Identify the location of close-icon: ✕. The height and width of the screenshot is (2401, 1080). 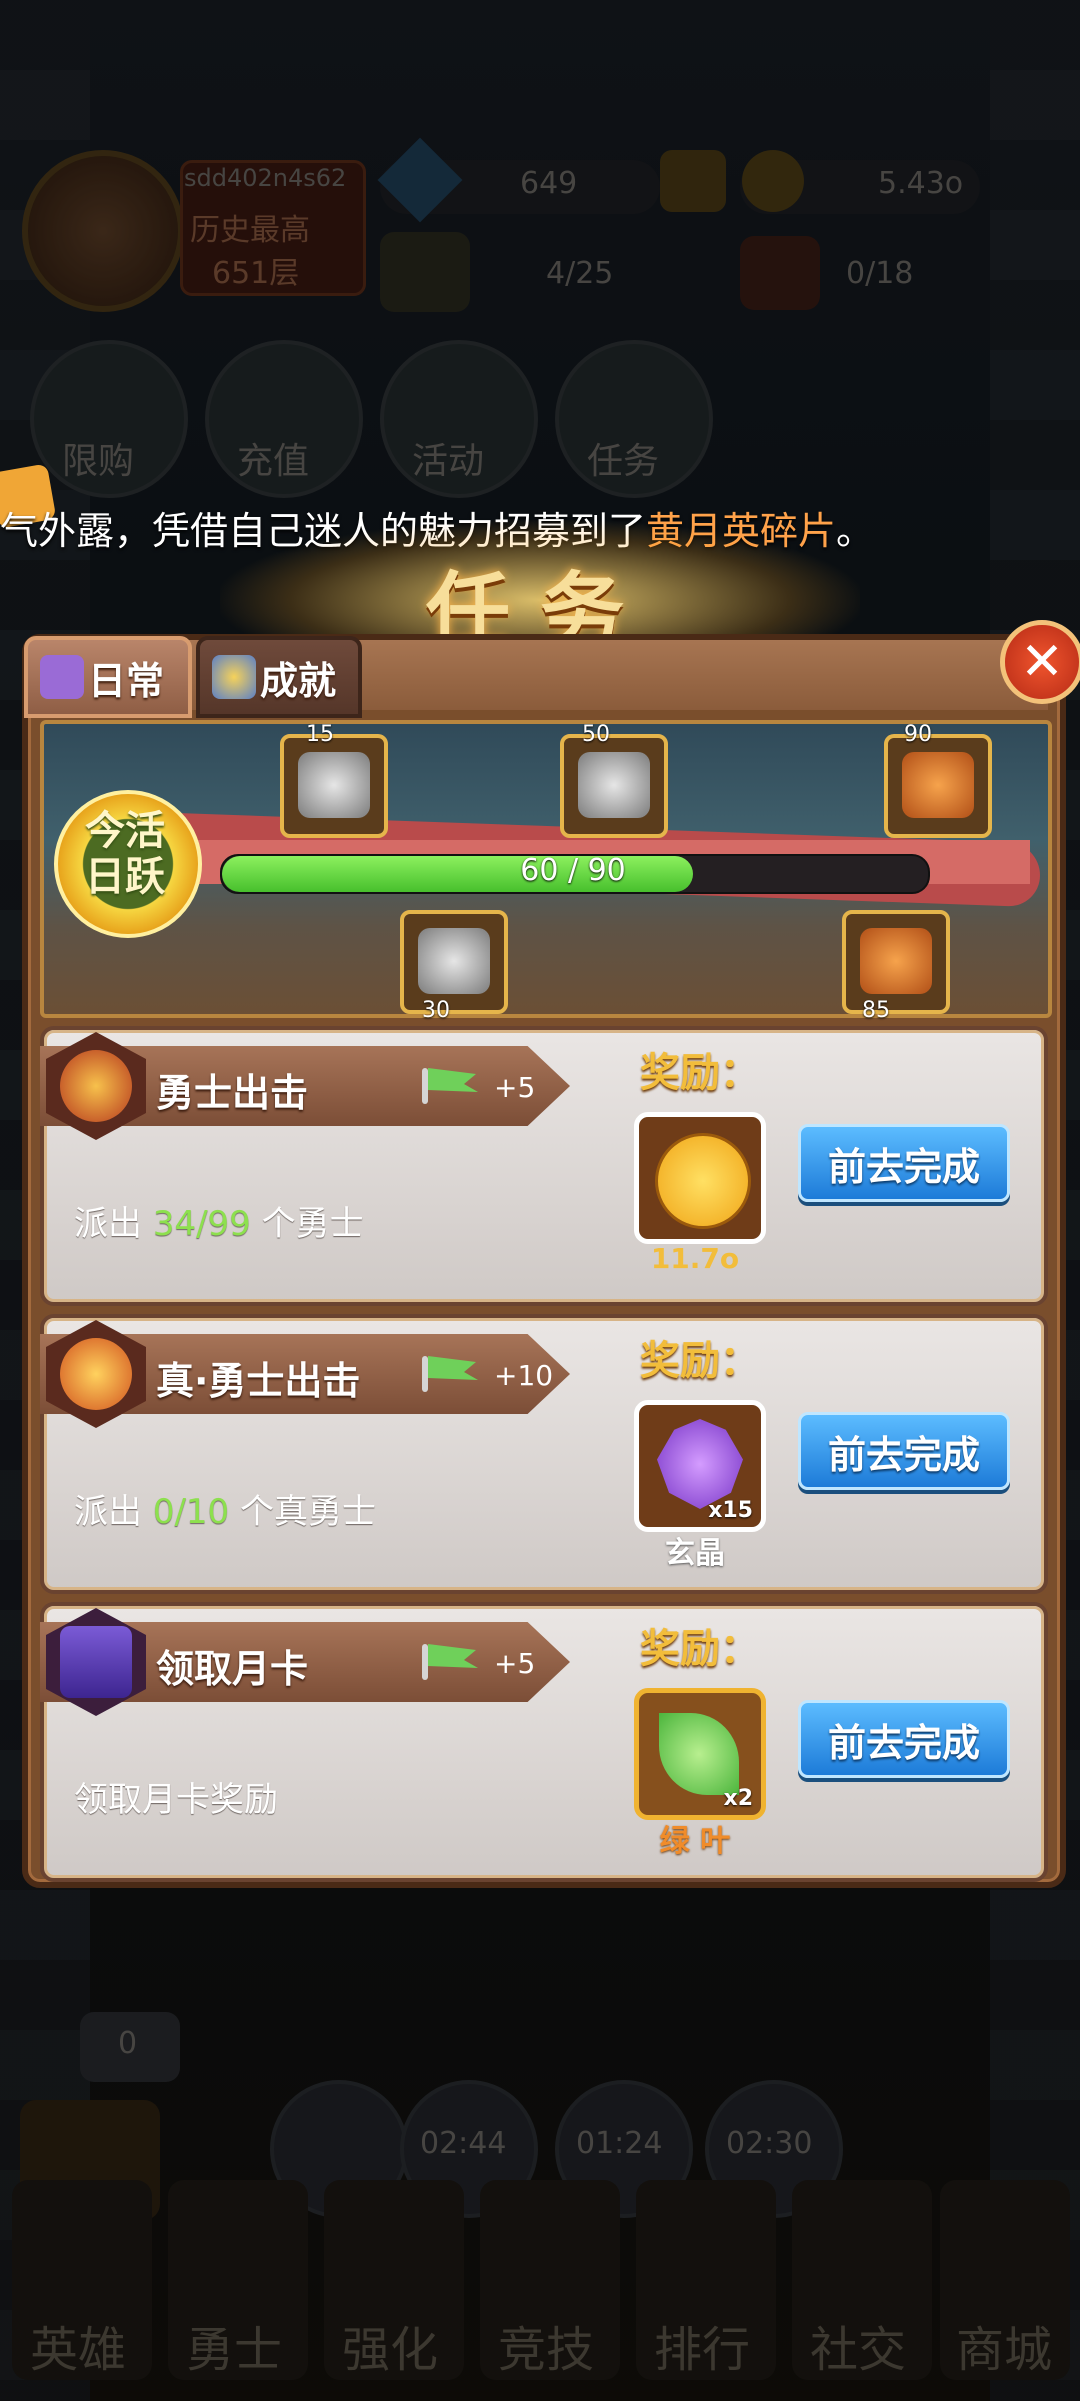
(1042, 662).